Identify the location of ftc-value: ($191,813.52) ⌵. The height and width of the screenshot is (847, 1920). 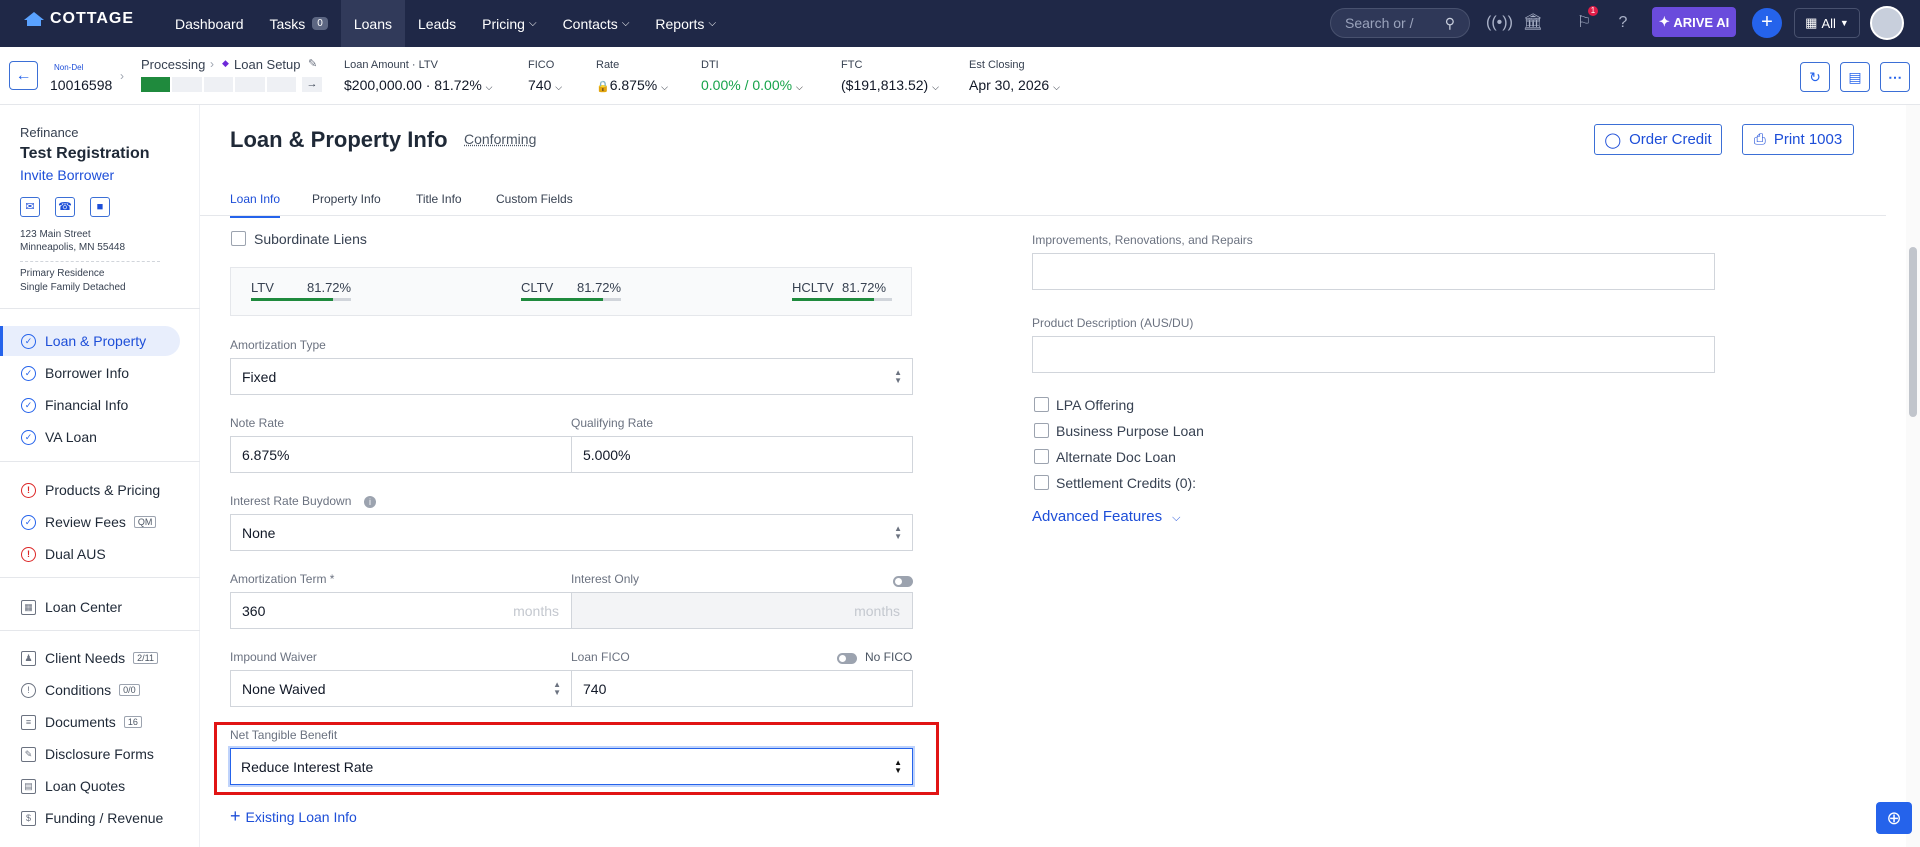
(890, 85).